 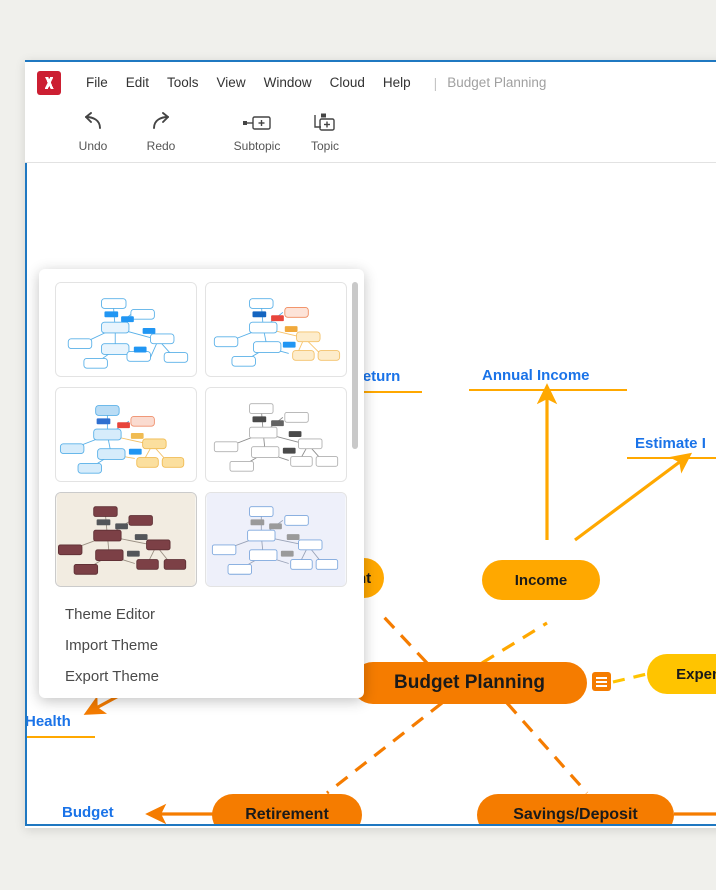 I want to click on theme-preview-grayscale, so click(x=276, y=434).